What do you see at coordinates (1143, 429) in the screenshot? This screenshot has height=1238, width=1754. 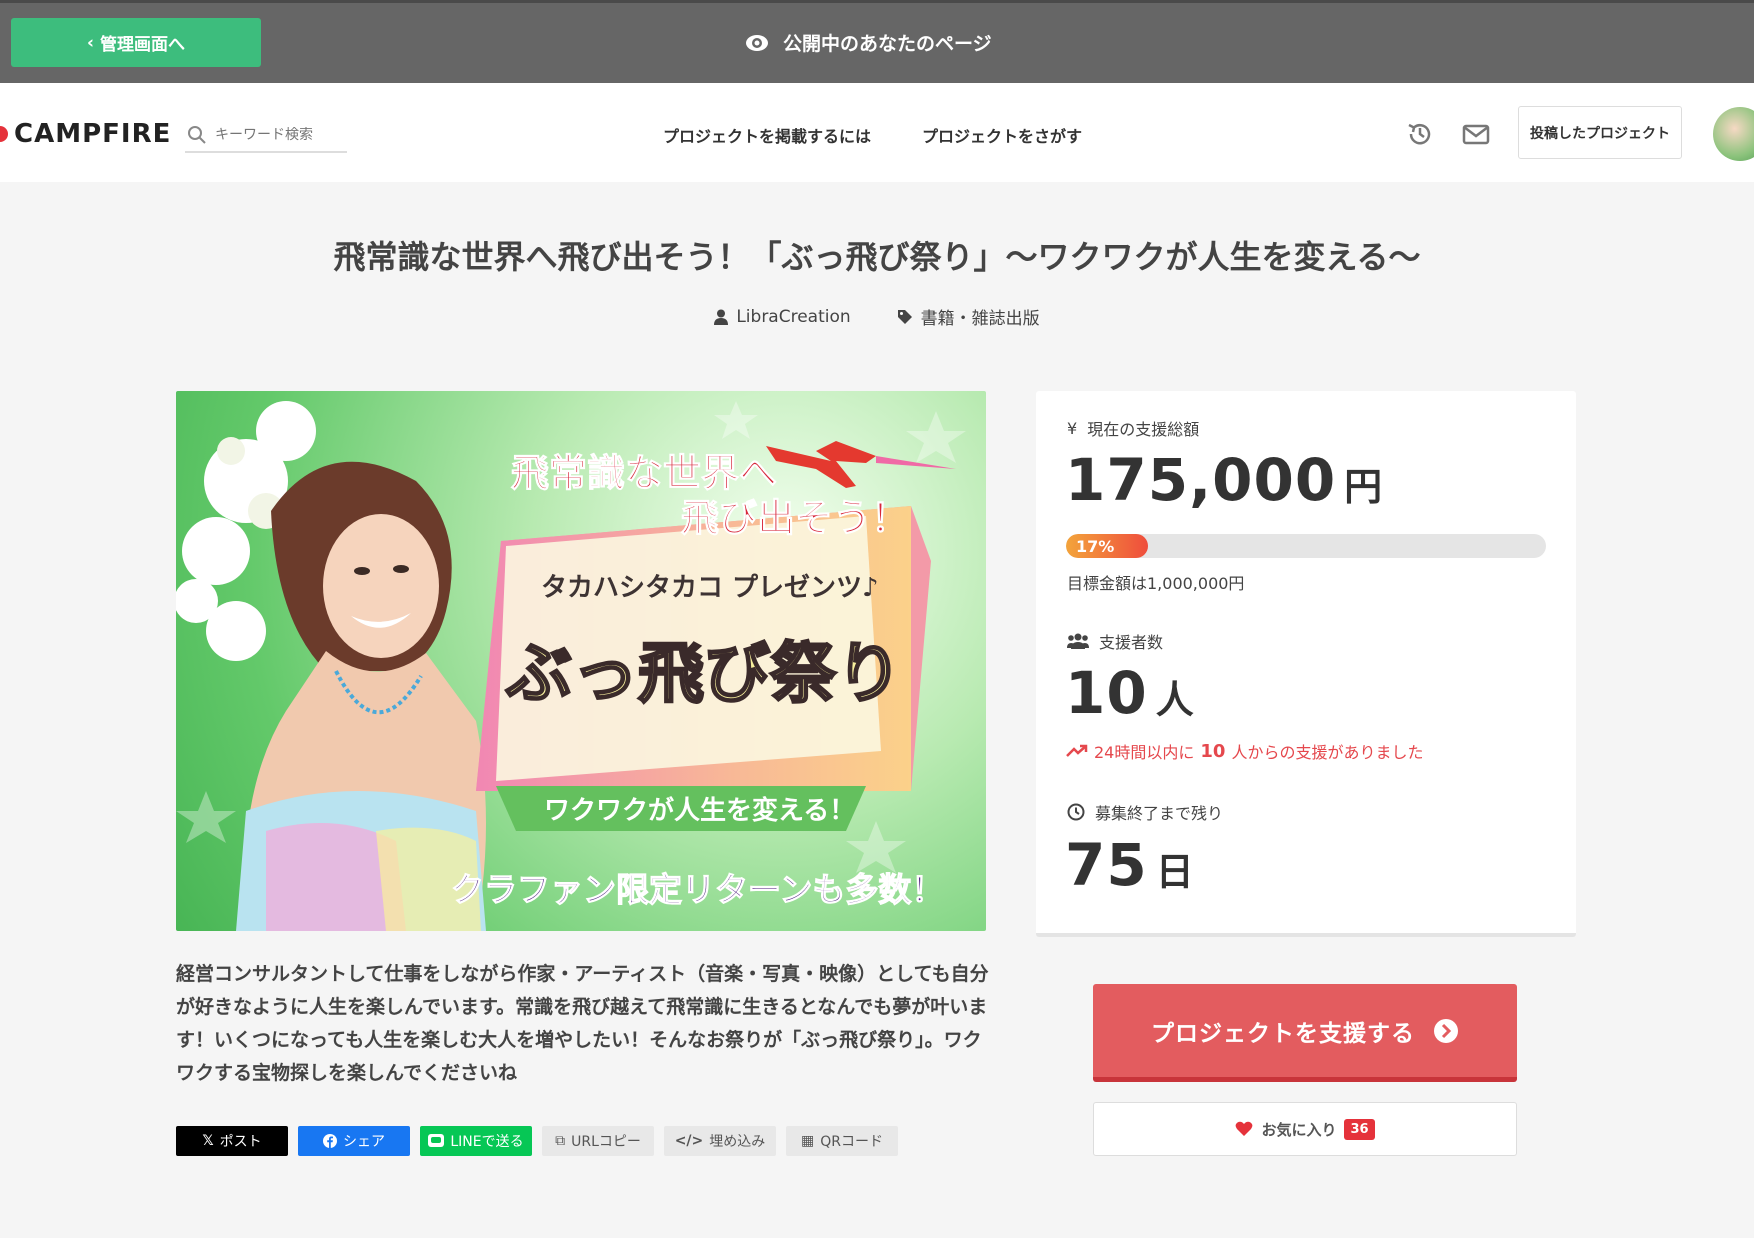 I see `total-amount-label: 現在の支援総額` at bounding box center [1143, 429].